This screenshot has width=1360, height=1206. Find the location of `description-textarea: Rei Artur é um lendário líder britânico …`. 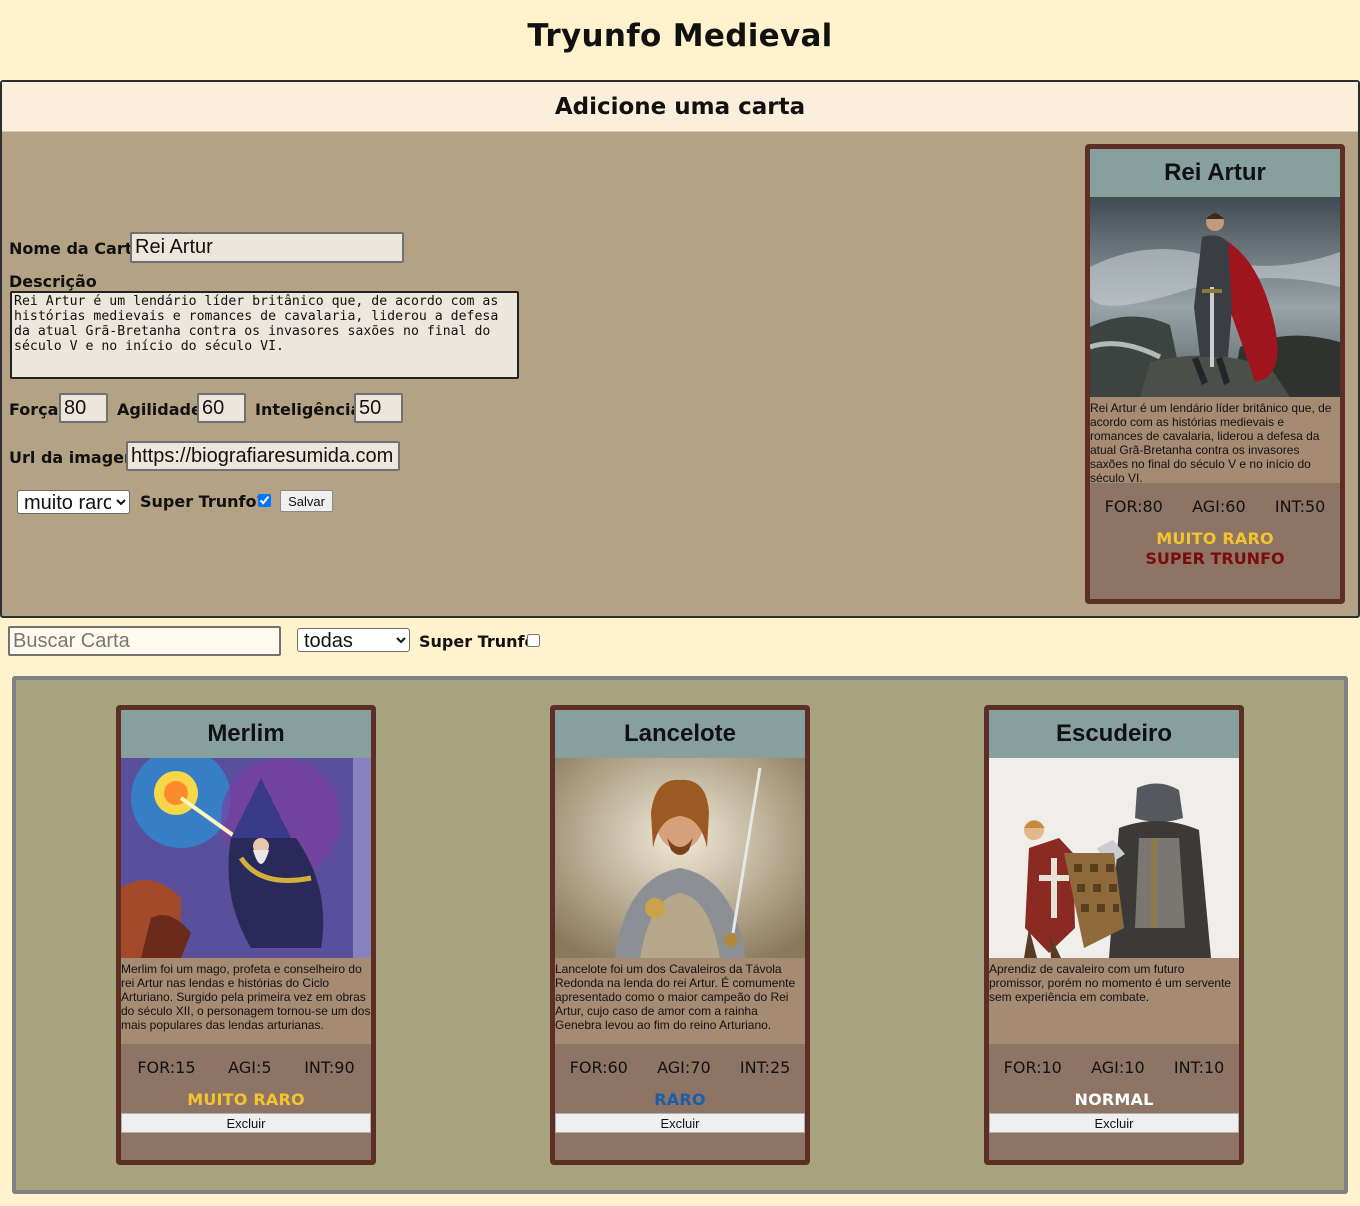

description-textarea: Rei Artur é um lendário líder britânico … is located at coordinates (264, 335).